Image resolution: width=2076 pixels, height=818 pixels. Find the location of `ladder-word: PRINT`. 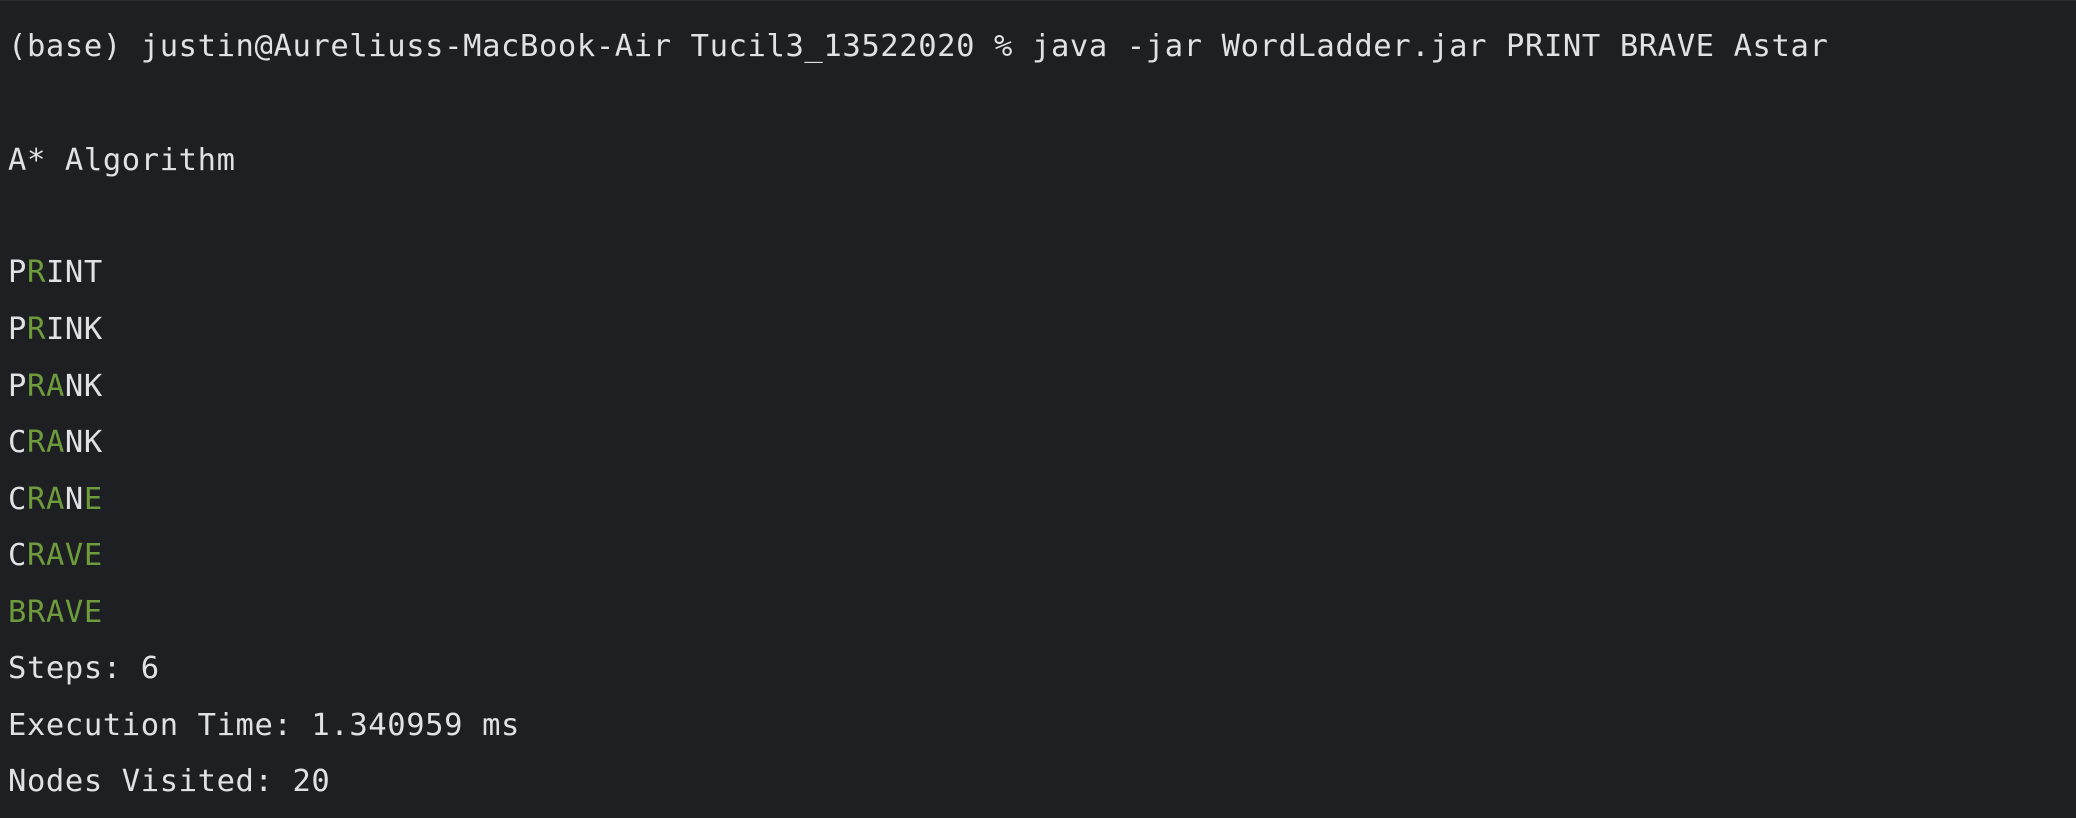

ladder-word: PRINT is located at coordinates (55, 273).